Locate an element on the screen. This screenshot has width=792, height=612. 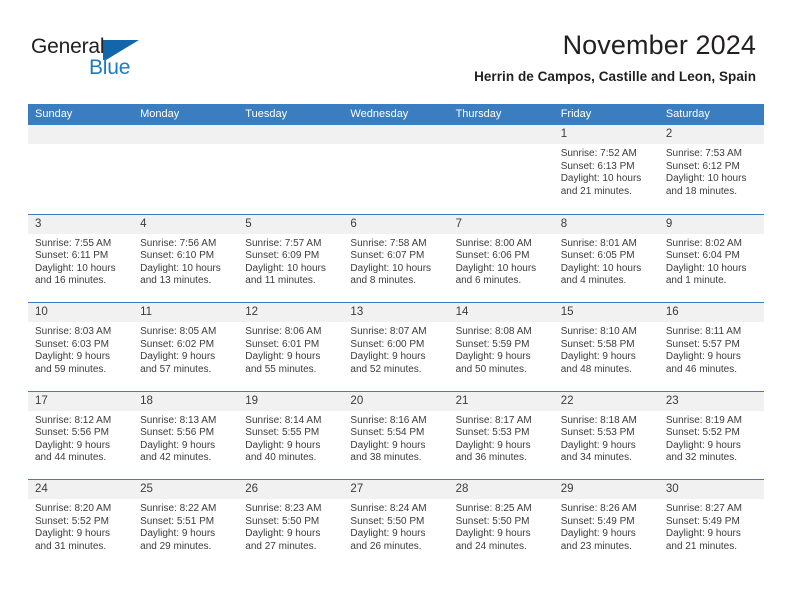
calendar-day-cell-empty is located at coordinates (396, 169).